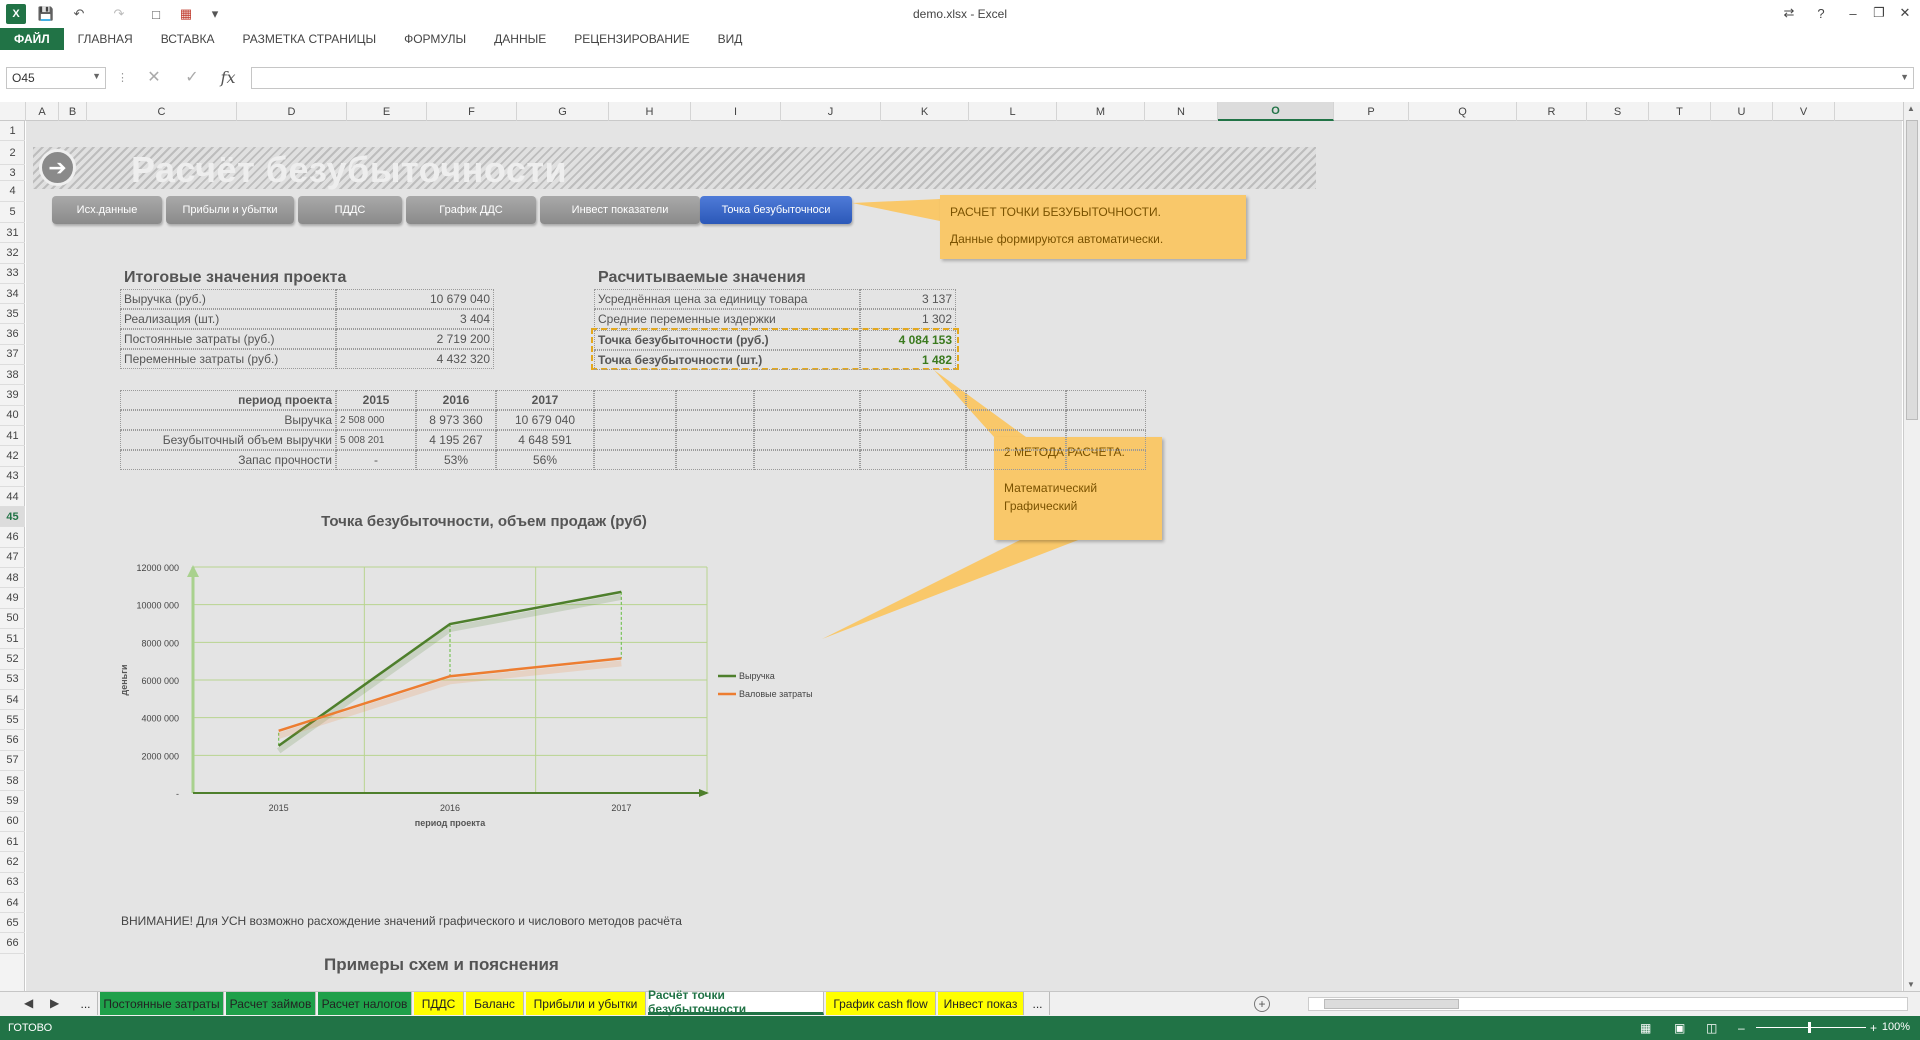 The image size is (1920, 1040). What do you see at coordinates (12, 416) in the screenshot?
I see `row-header-40: 40` at bounding box center [12, 416].